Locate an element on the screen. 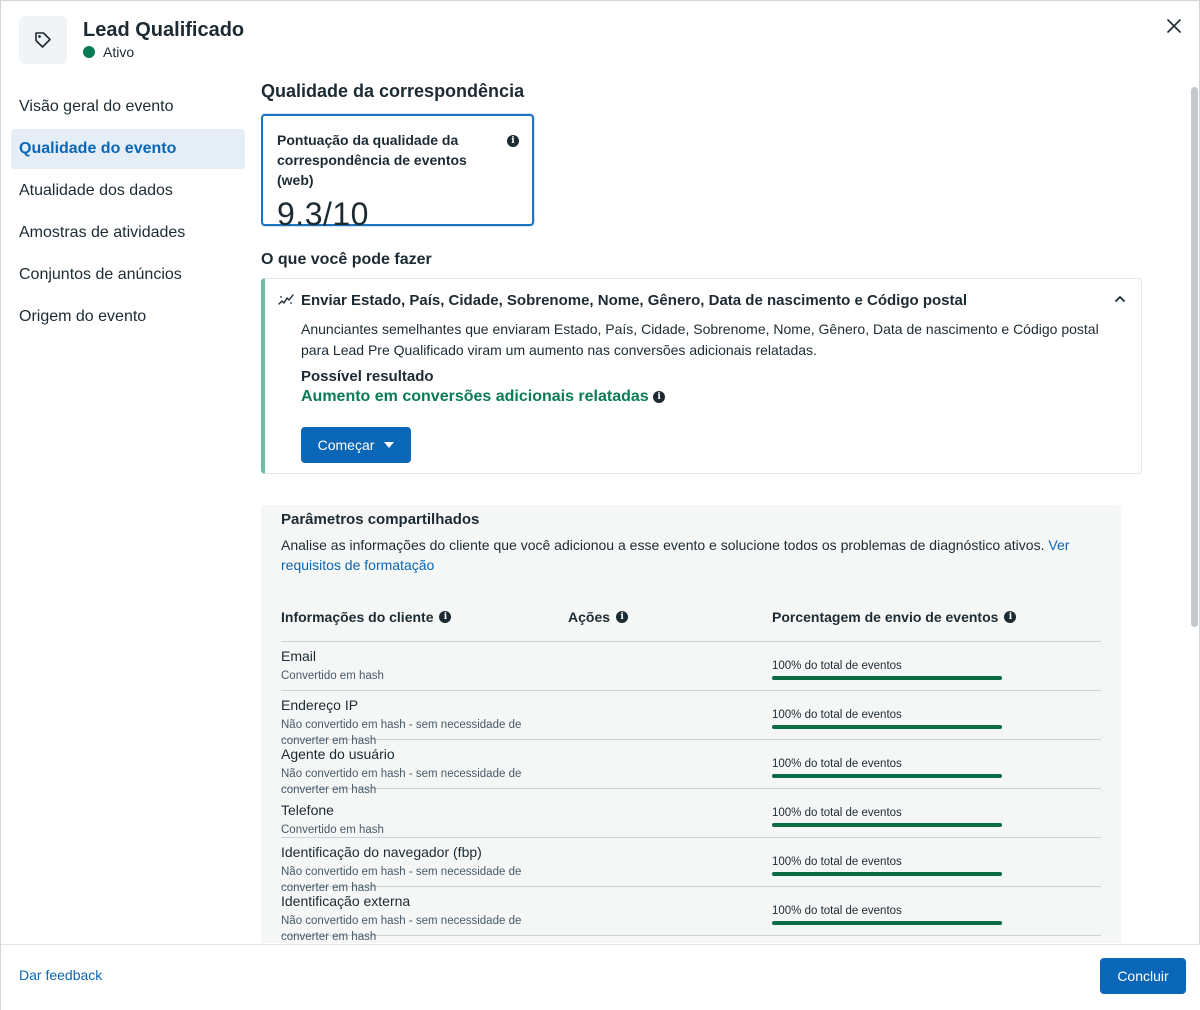  todo-title: O que você pode fazer is located at coordinates (346, 259).